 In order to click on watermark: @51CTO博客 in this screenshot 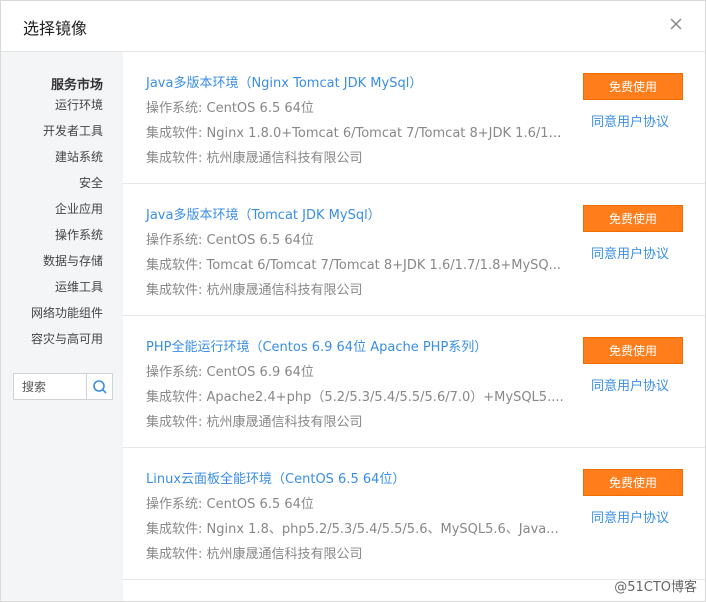, I will do `click(655, 587)`.